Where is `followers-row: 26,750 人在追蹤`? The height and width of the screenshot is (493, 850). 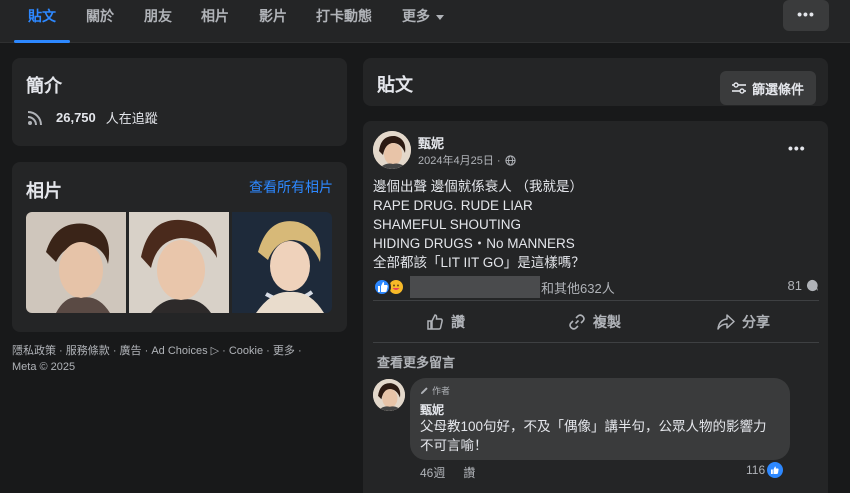 followers-row: 26,750 人在追蹤 is located at coordinates (92, 117).